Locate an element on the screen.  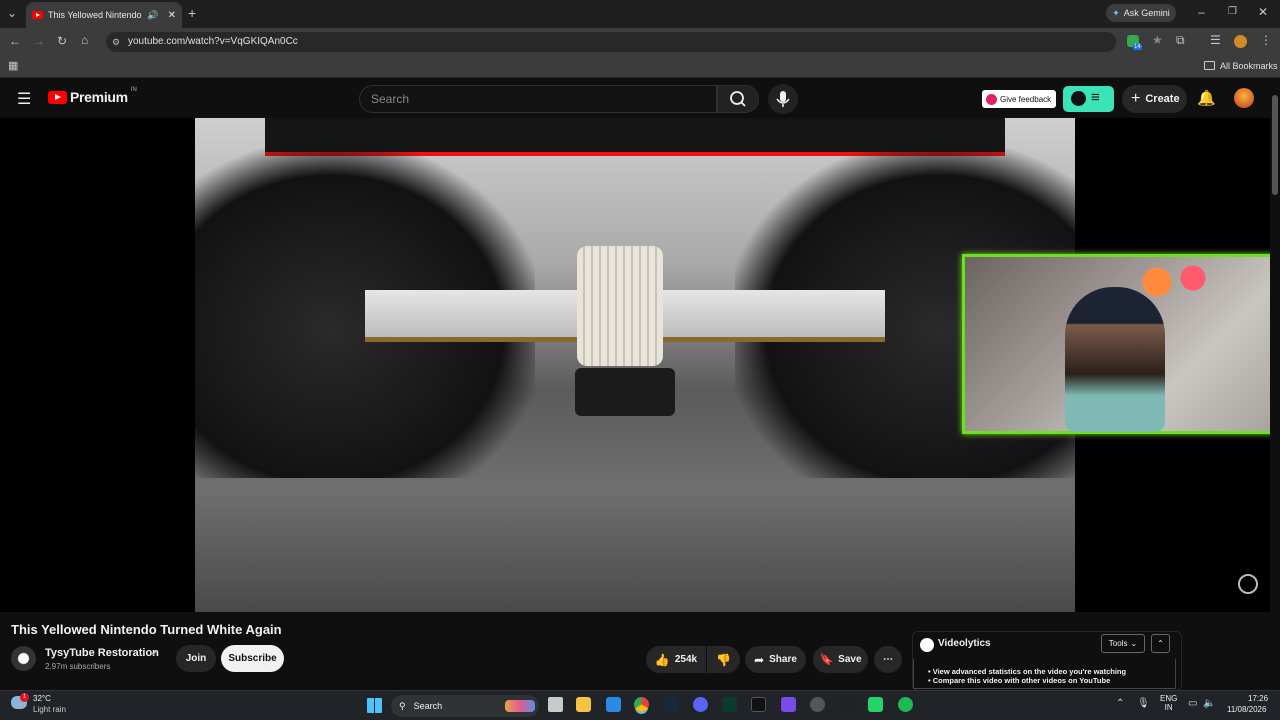
back-icon: ← is located at coordinates (15, 41).